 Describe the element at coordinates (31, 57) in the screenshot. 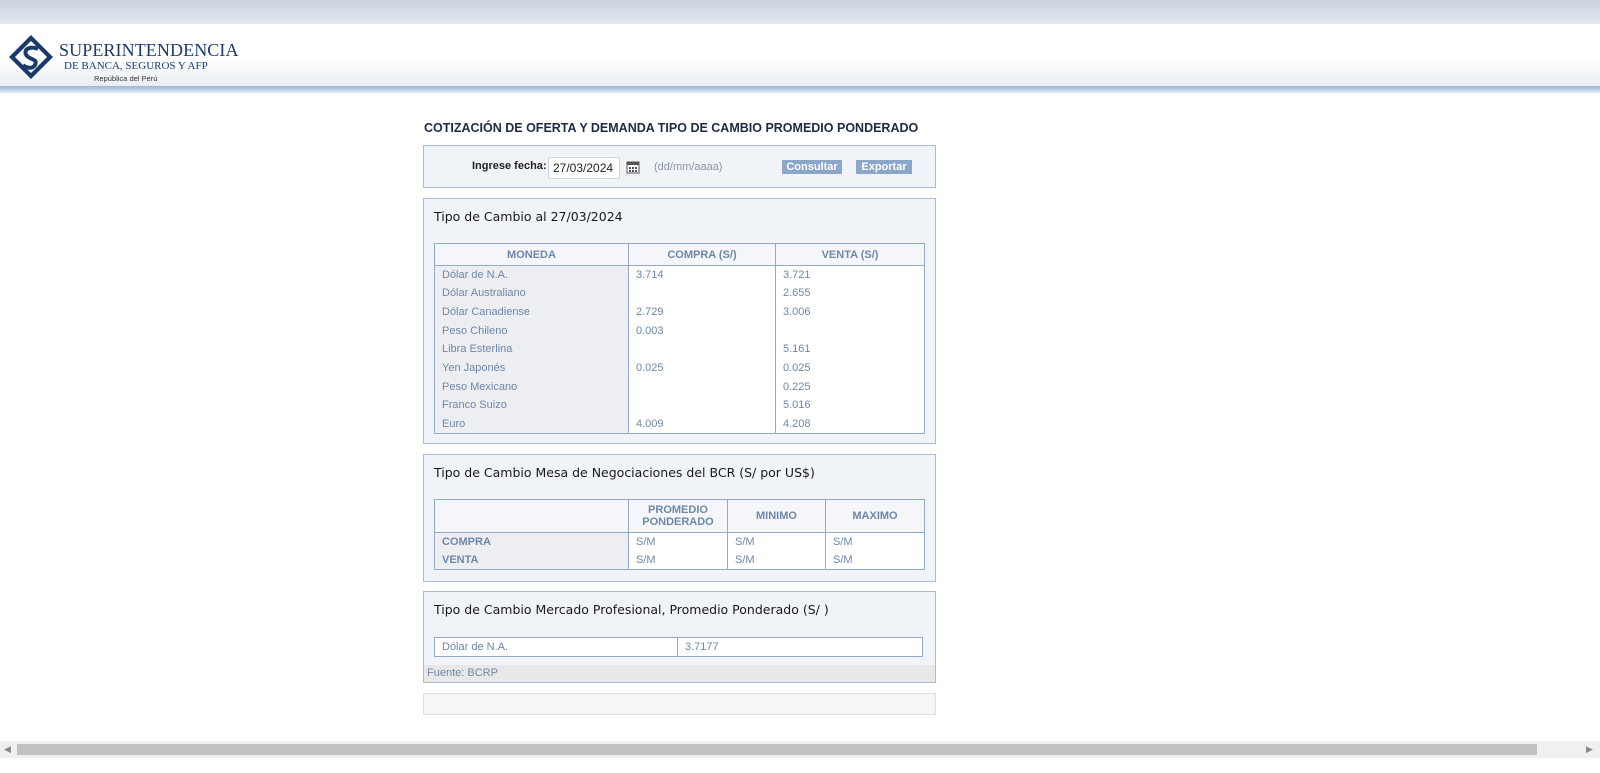

I see `sbs-logo-icon` at that location.